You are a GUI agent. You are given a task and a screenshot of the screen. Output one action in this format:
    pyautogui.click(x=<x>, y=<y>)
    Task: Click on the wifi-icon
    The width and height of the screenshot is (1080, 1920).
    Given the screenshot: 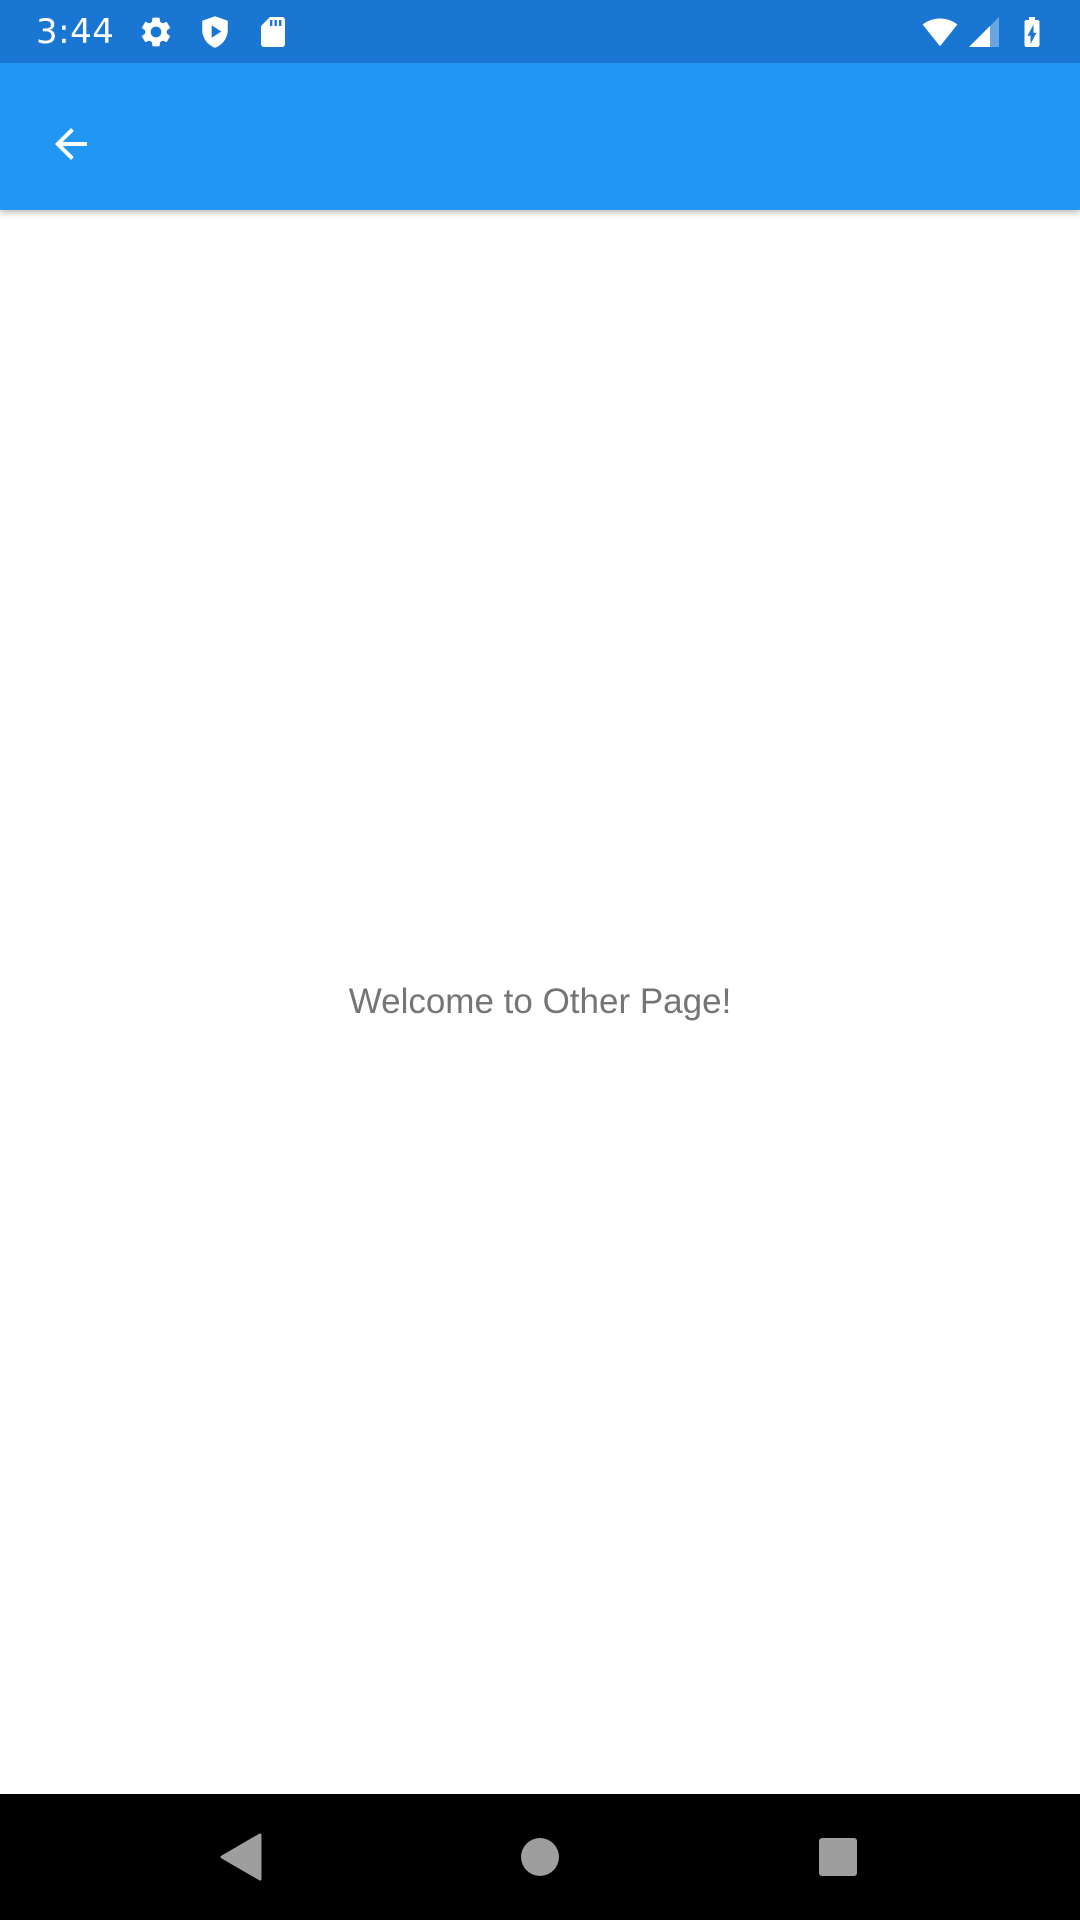 What is the action you would take?
    pyautogui.click(x=940, y=32)
    